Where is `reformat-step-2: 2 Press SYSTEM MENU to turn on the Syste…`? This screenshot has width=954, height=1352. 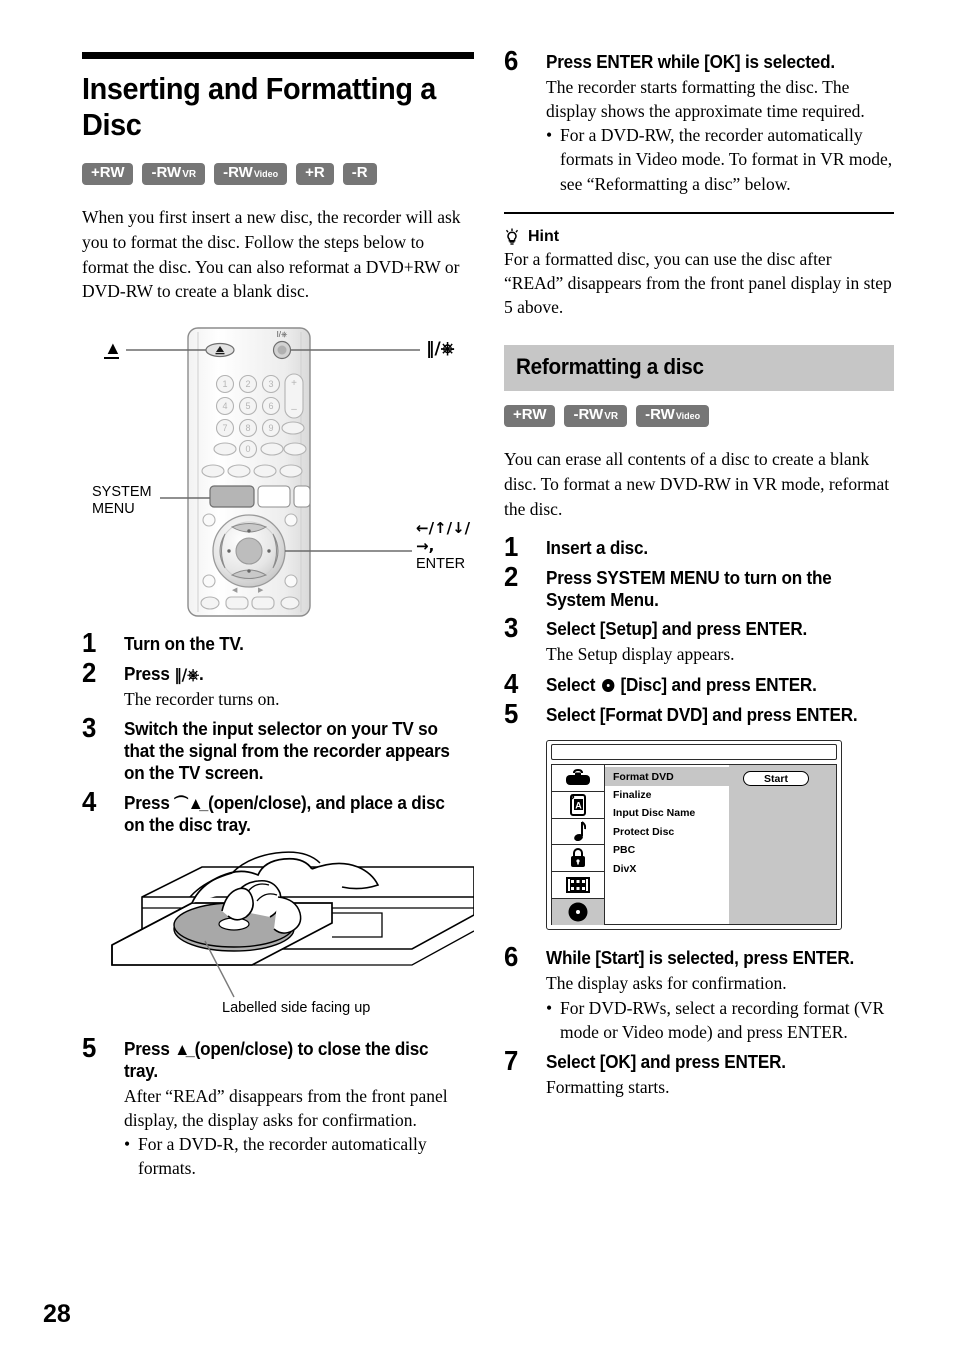
reformat-step-2: 2 Press SYSTEM MENU to turn on the Syste… is located at coordinates (699, 587).